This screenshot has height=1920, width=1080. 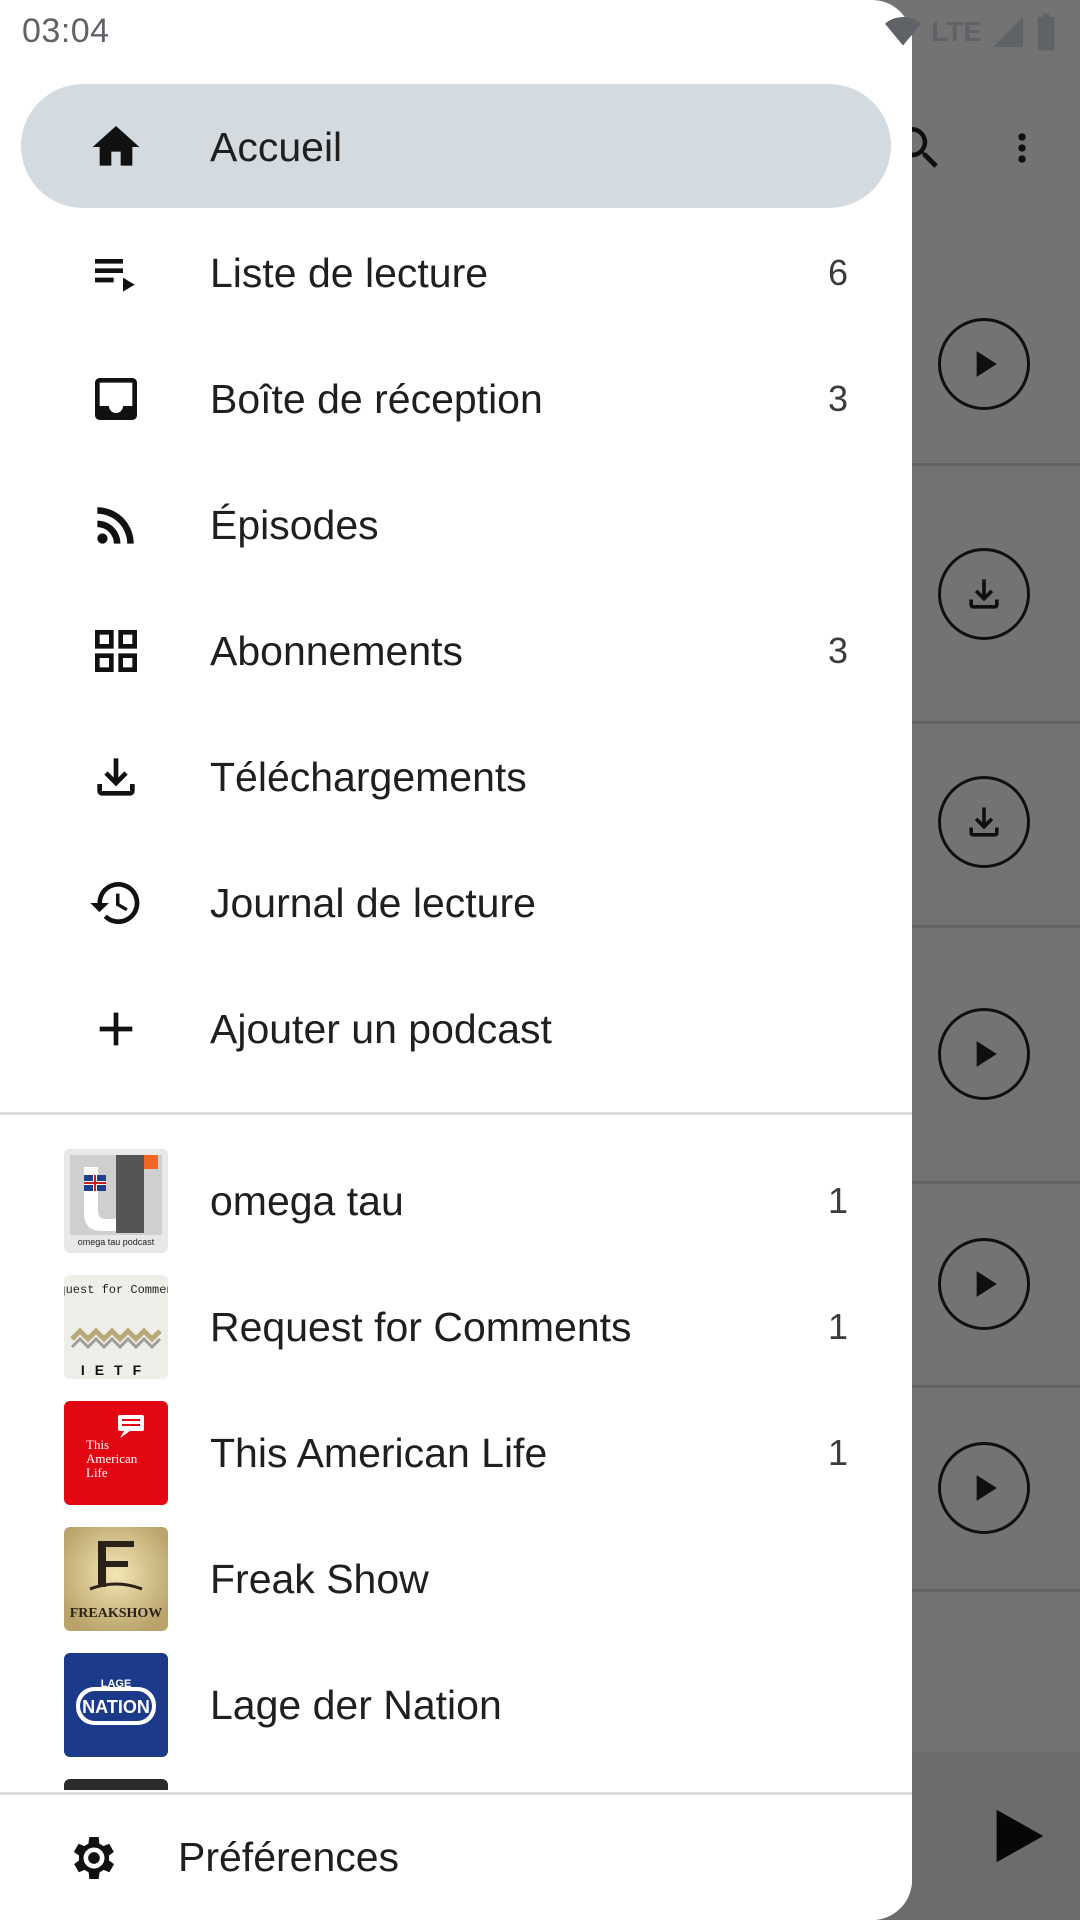 I want to click on nav-item-inbox: Boîte de réception 3, so click(x=456, y=399).